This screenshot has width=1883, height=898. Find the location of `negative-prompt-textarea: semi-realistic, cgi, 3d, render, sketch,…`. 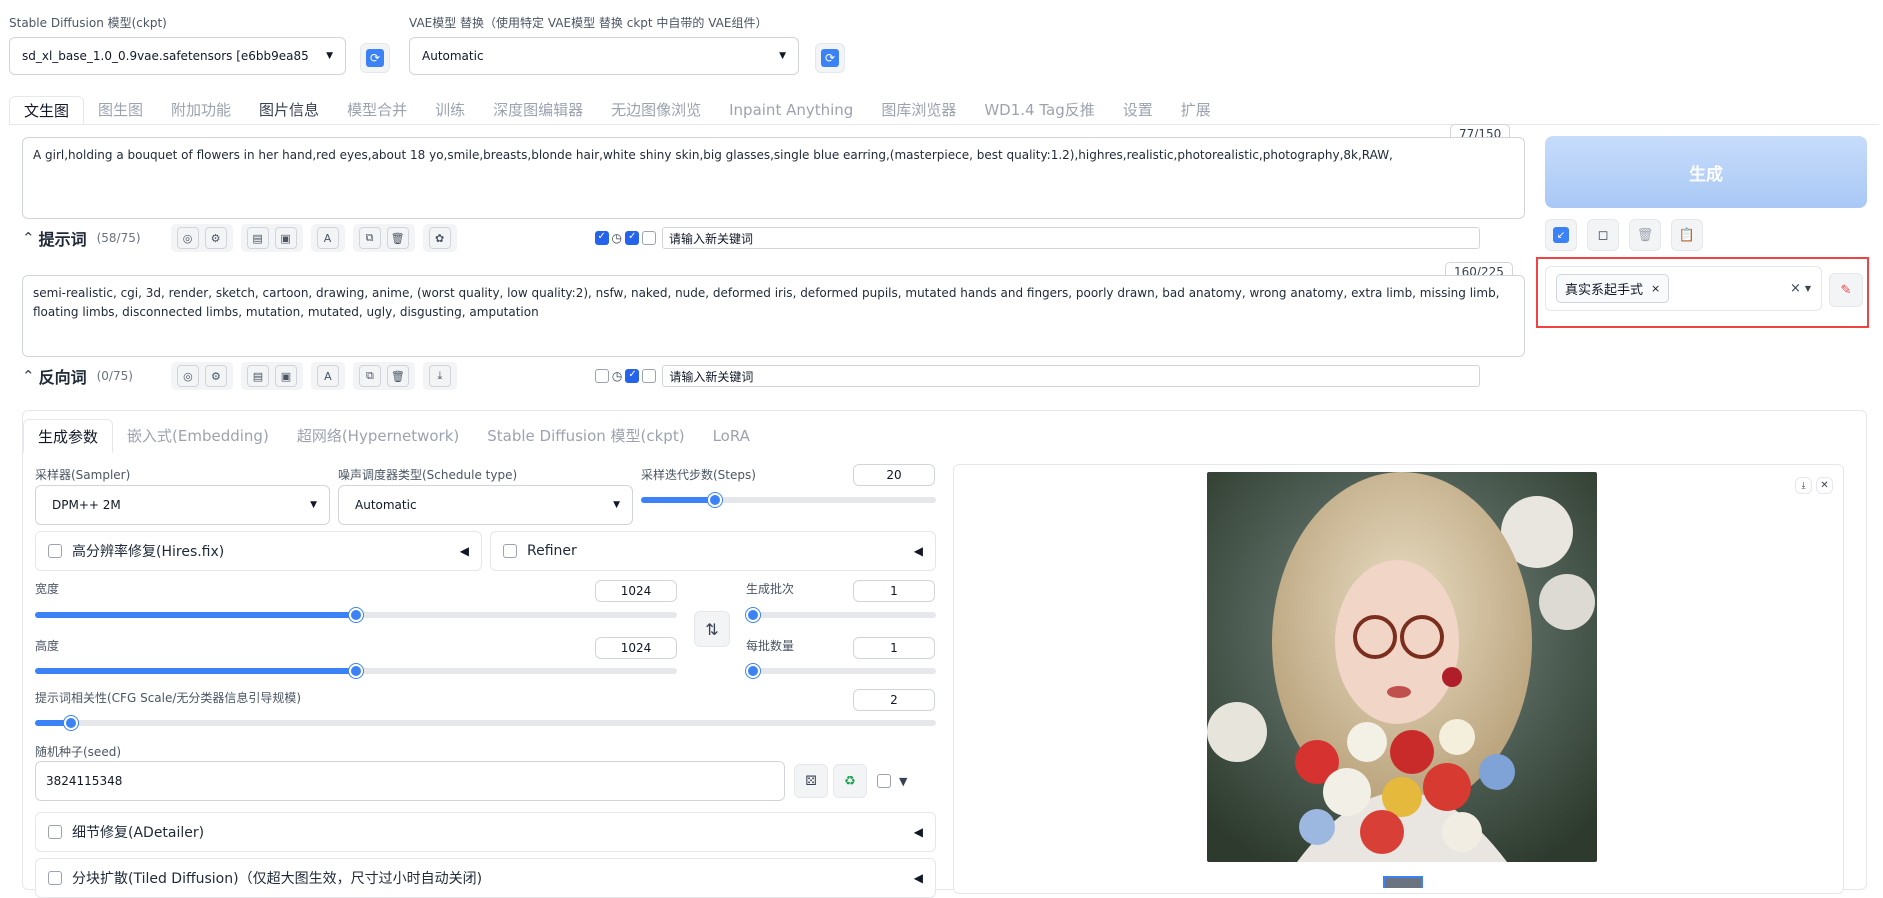

negative-prompt-textarea: semi-realistic, cgi, 3d, render, sketch,… is located at coordinates (773, 316).